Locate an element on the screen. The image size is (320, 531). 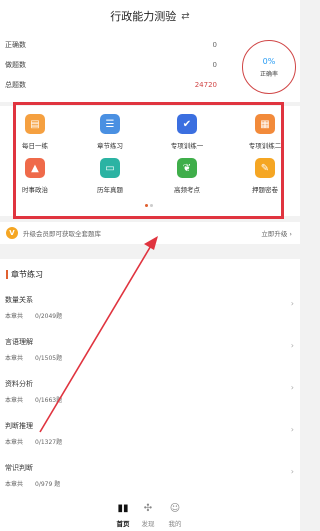
arrow-head is located at coordinates (151, 243).